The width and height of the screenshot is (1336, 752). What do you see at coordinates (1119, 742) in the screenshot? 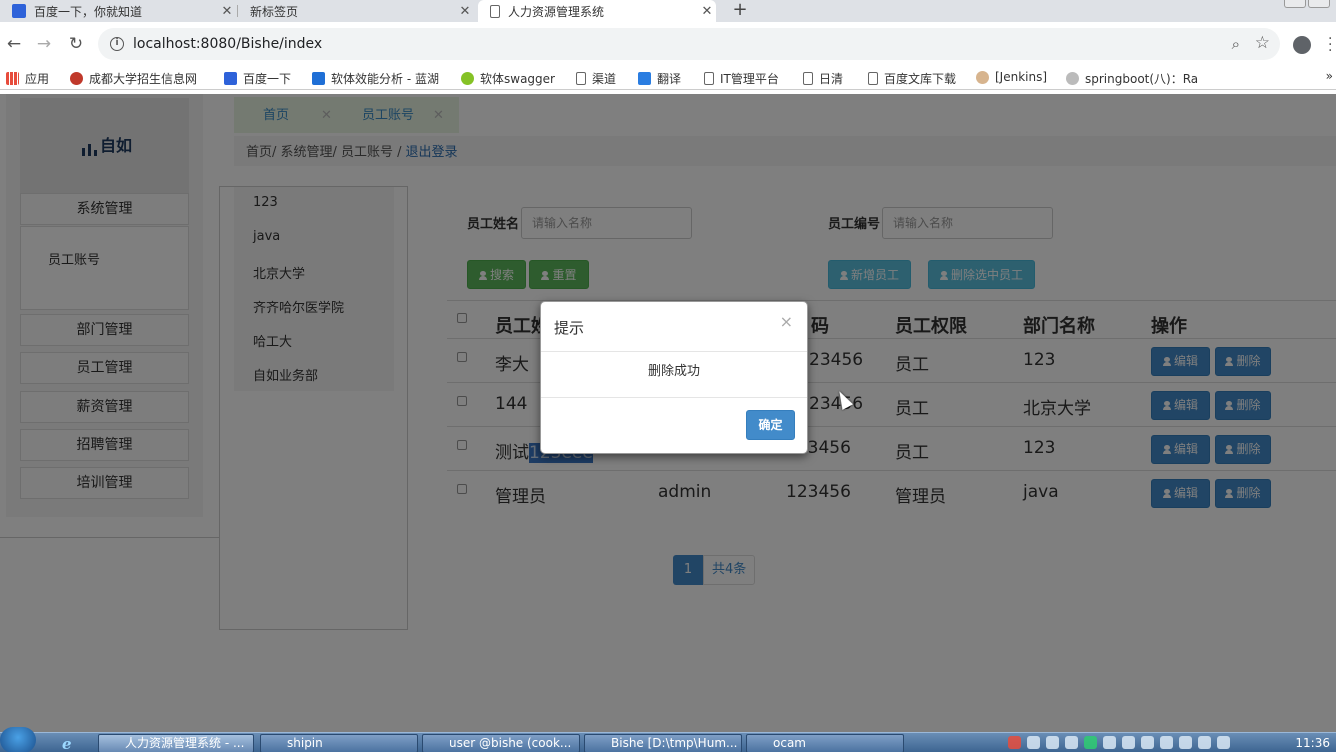
I see `system-tray` at bounding box center [1119, 742].